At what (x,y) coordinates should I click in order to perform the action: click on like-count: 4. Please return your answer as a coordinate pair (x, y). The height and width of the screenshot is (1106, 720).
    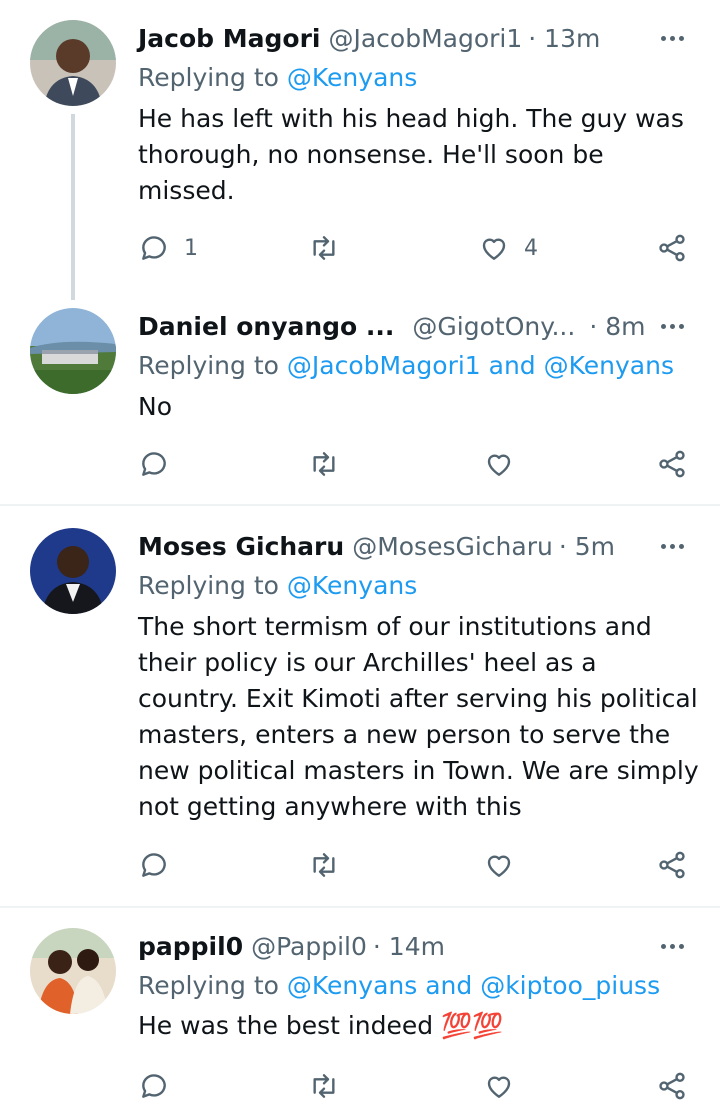
    Looking at the image, I should click on (531, 248).